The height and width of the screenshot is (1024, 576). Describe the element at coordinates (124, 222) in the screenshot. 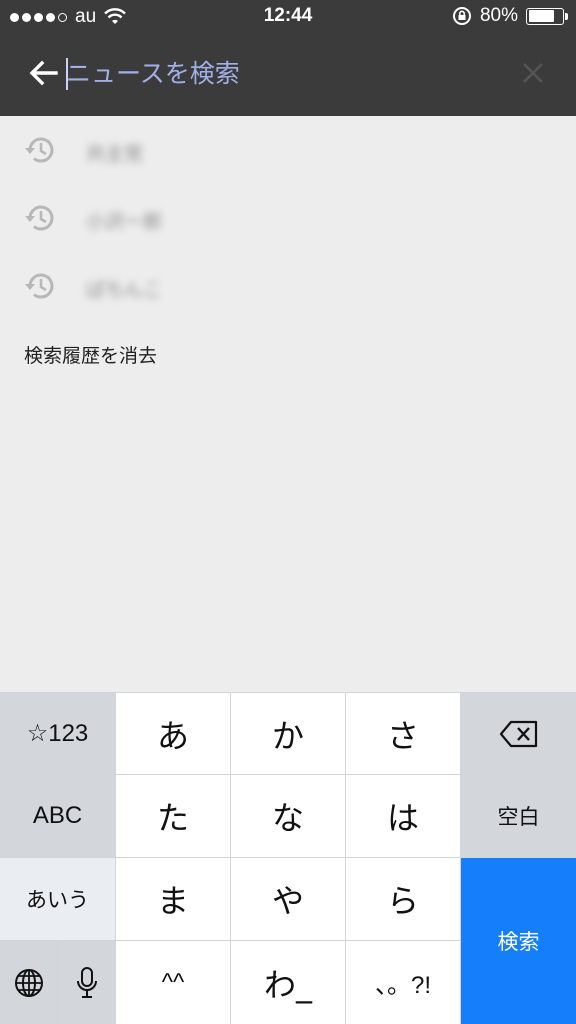

I see `history-item-label: 小沢一郎` at that location.